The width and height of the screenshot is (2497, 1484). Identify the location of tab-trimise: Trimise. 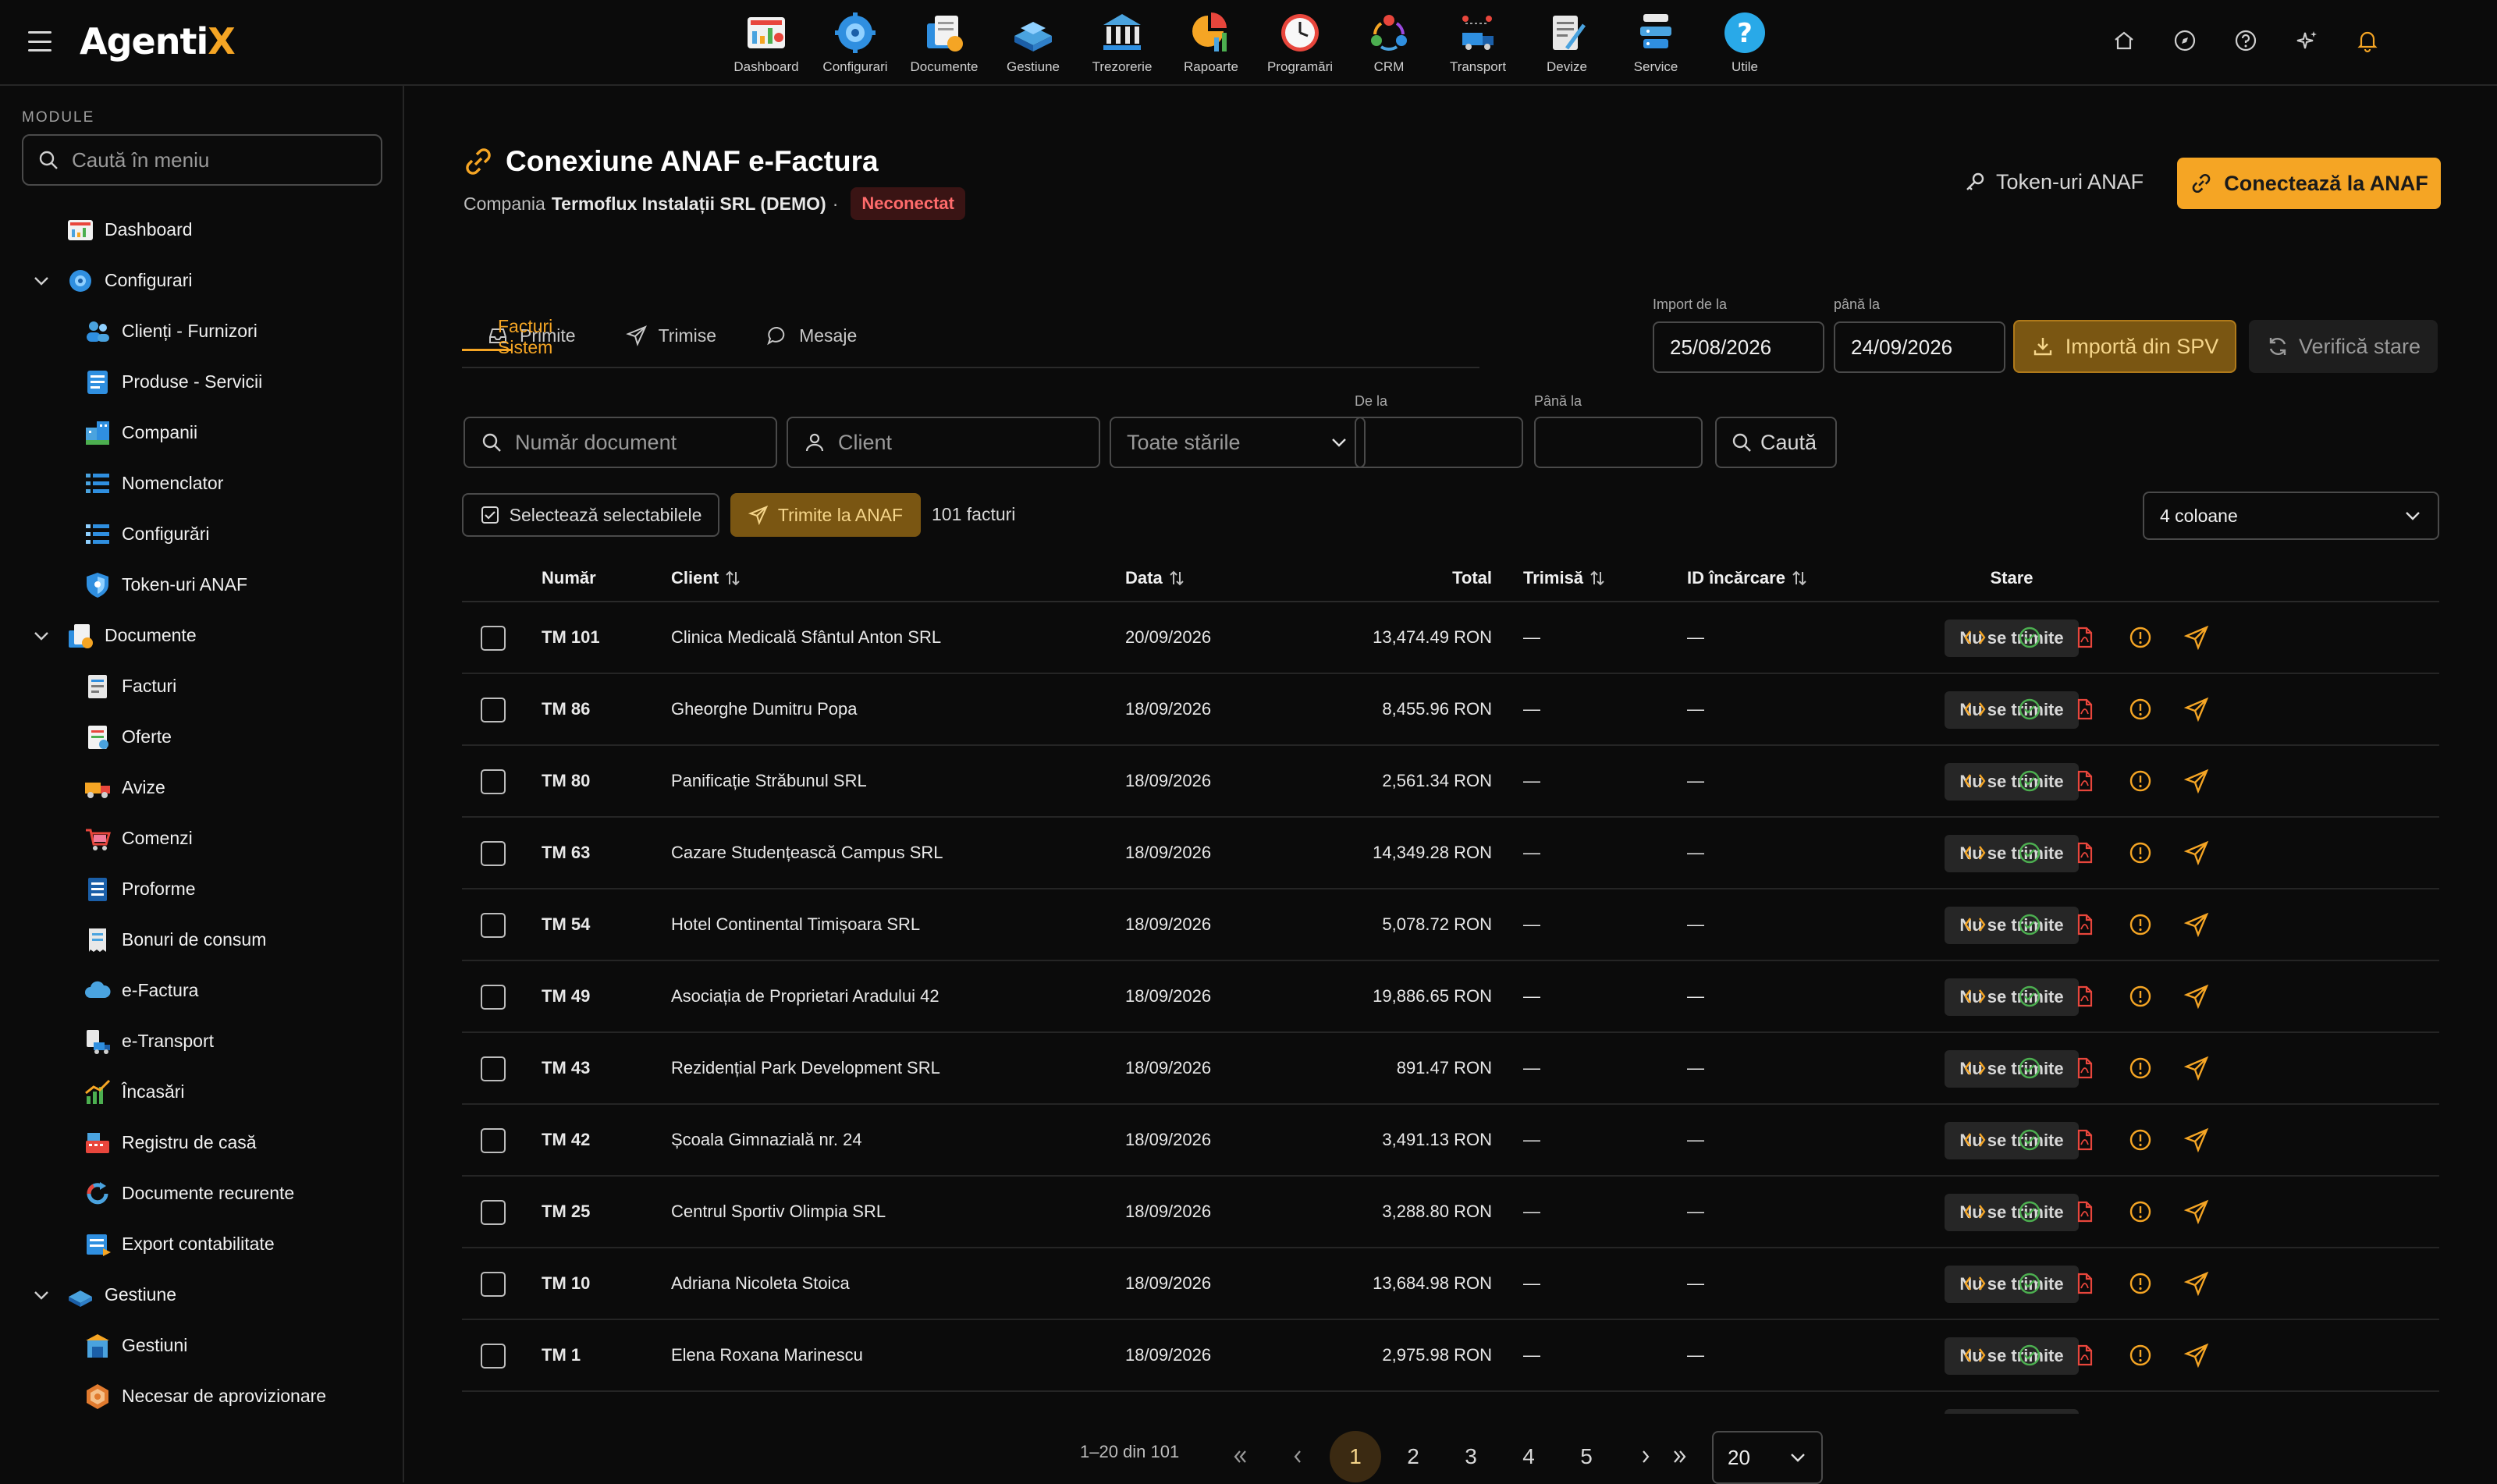
(671, 336).